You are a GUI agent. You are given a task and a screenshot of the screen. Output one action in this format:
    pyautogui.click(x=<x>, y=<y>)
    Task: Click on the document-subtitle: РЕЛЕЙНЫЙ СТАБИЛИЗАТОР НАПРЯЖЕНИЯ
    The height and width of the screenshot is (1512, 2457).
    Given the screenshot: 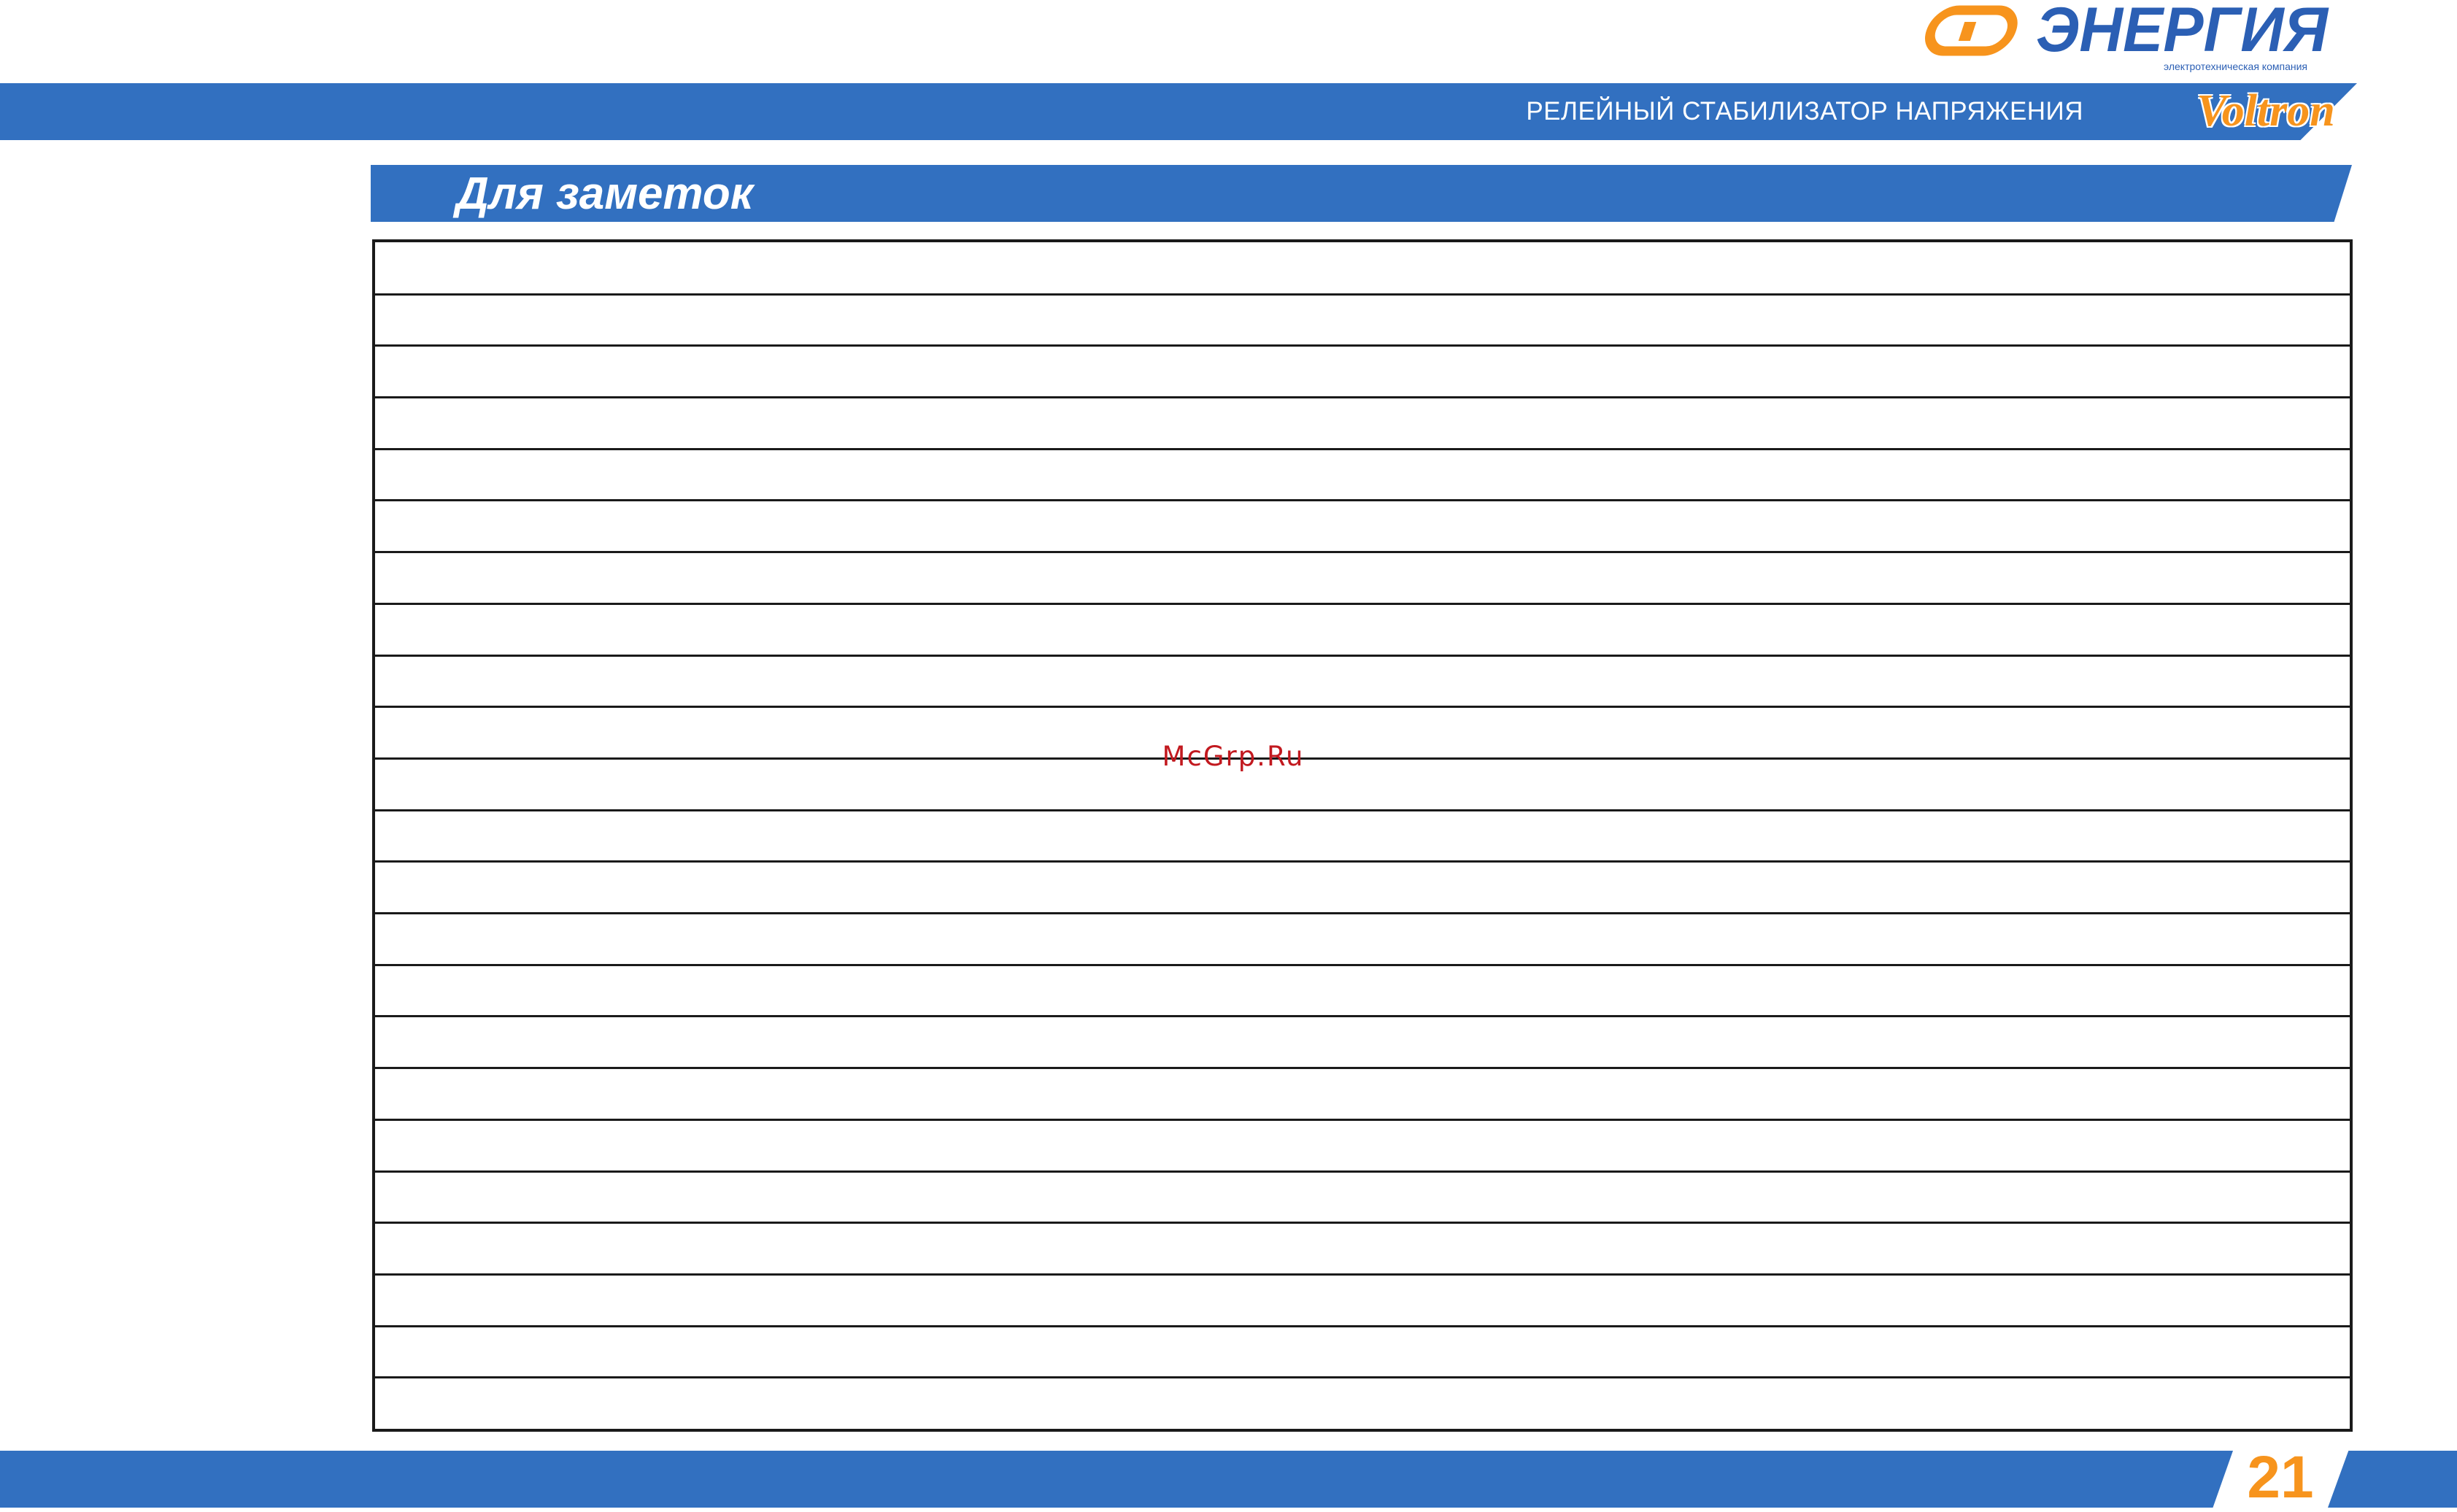 What is the action you would take?
    pyautogui.click(x=1804, y=111)
    